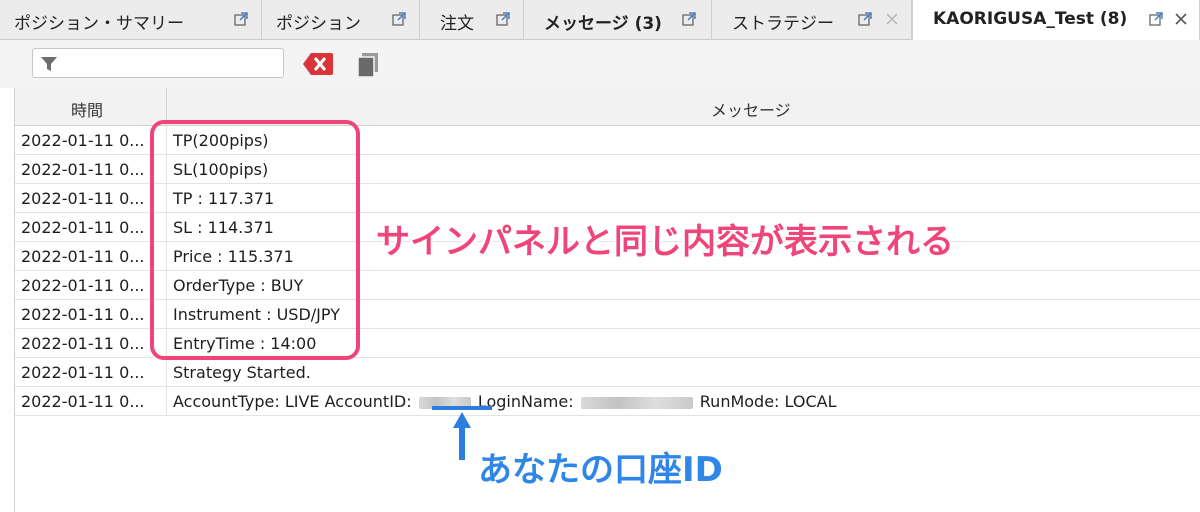 The image size is (1200, 512). I want to click on tab-label: 注文, so click(457, 24).